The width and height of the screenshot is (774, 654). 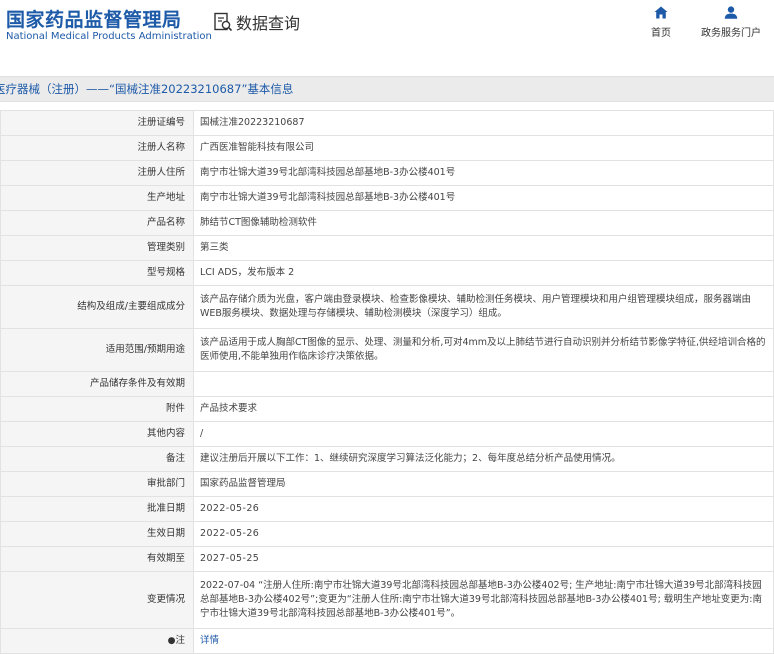 I want to click on row-label-text: 注, so click(x=180, y=640).